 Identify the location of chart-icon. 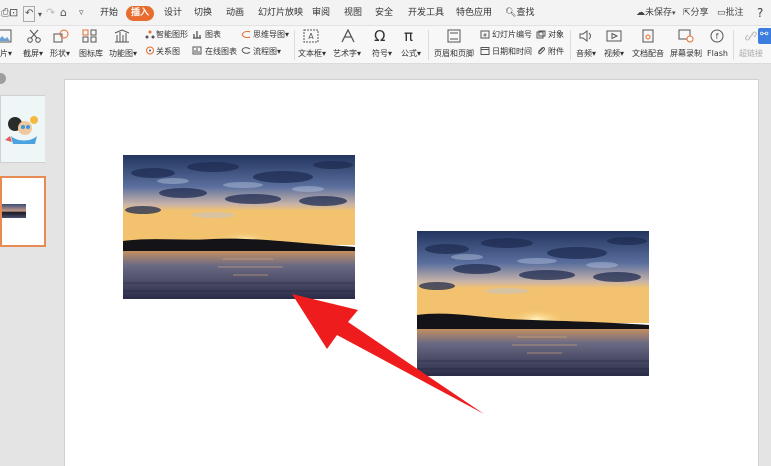
(197, 35).